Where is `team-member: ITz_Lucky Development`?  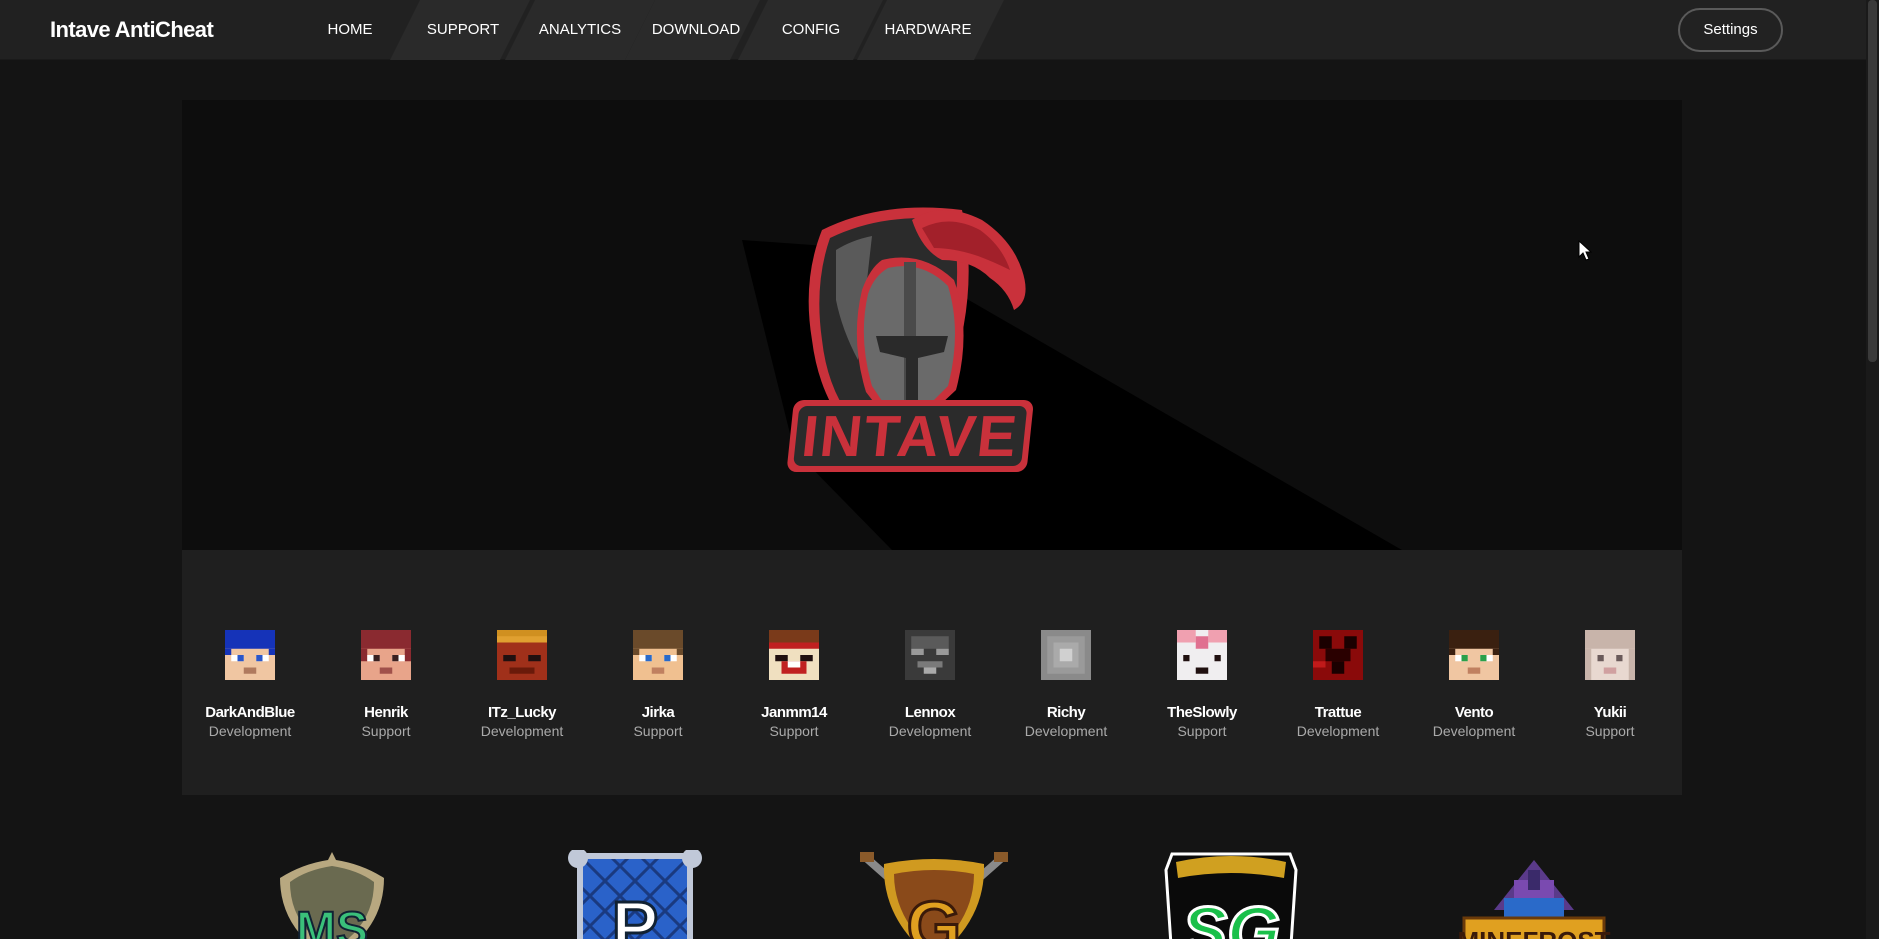 team-member: ITz_Lucky Development is located at coordinates (522, 684).